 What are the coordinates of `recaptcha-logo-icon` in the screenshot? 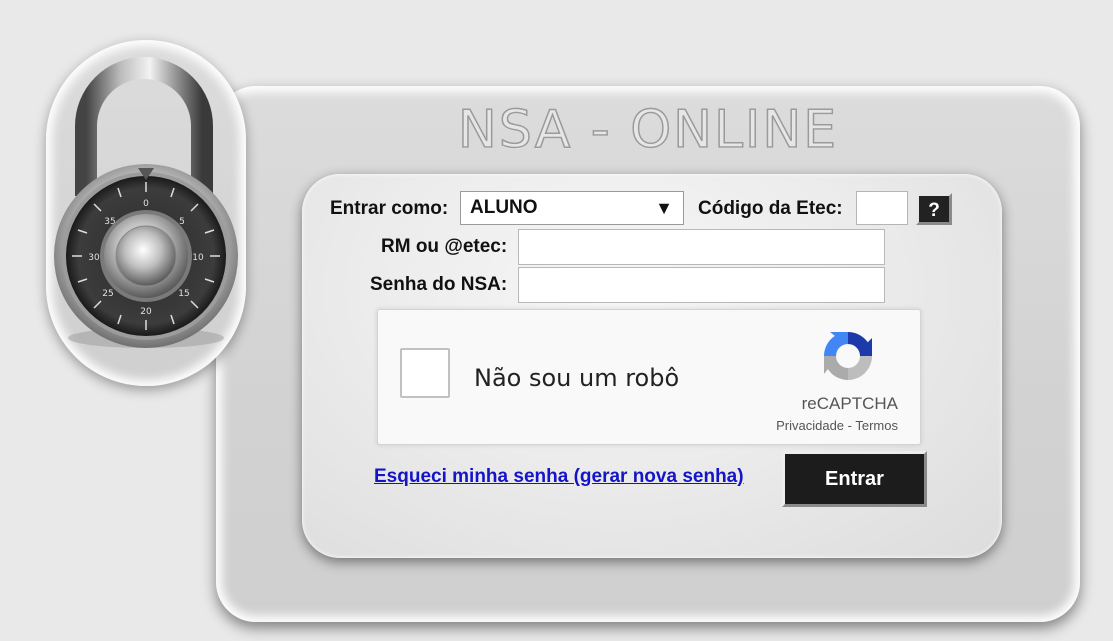 It's located at (848, 356).